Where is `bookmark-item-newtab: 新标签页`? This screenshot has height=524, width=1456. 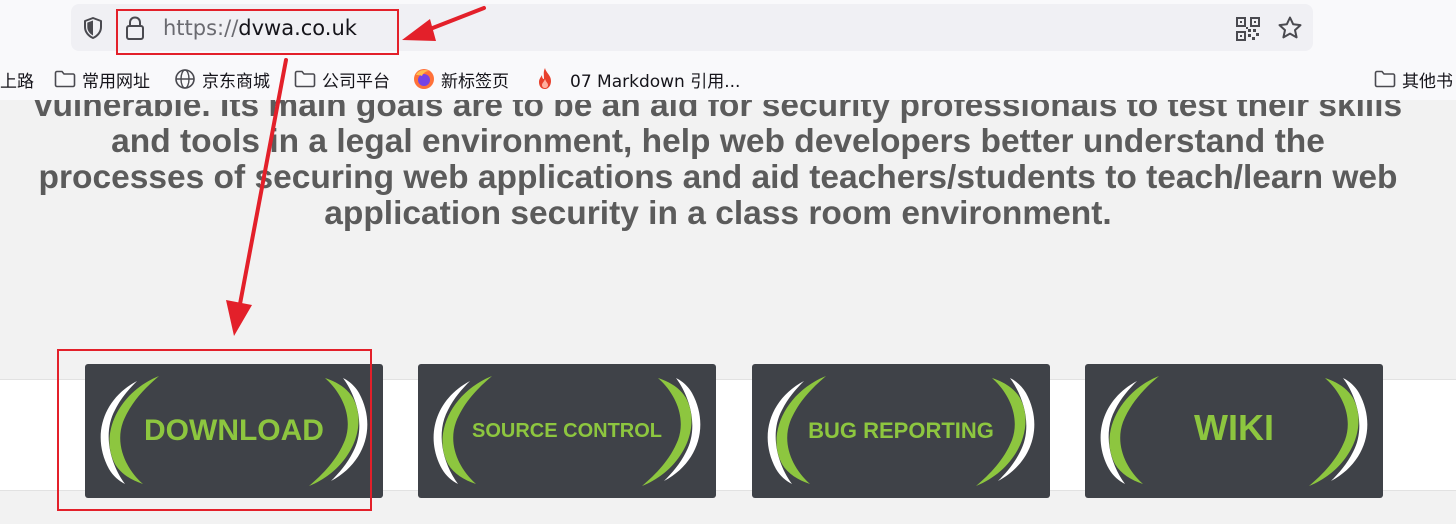 bookmark-item-newtab: 新标签页 is located at coordinates (461, 79).